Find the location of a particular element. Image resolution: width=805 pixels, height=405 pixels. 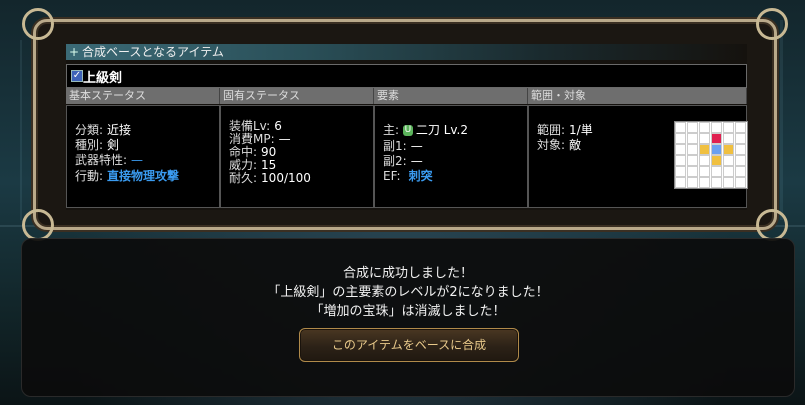

stat-value: 近接 is located at coordinates (119, 130).